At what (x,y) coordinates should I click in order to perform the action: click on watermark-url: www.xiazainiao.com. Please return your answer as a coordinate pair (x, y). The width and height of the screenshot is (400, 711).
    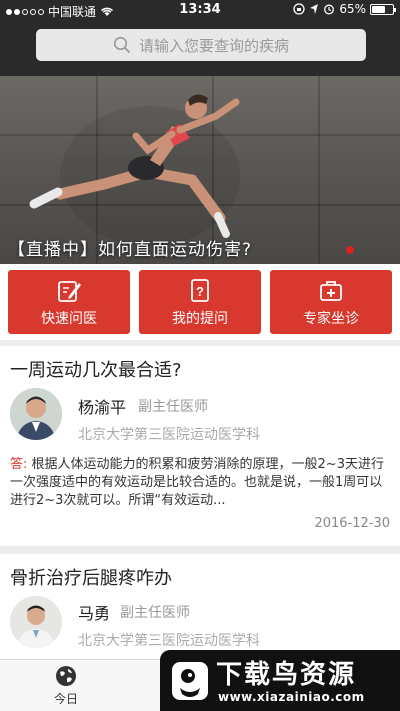
    Looking at the image, I should click on (291, 697).